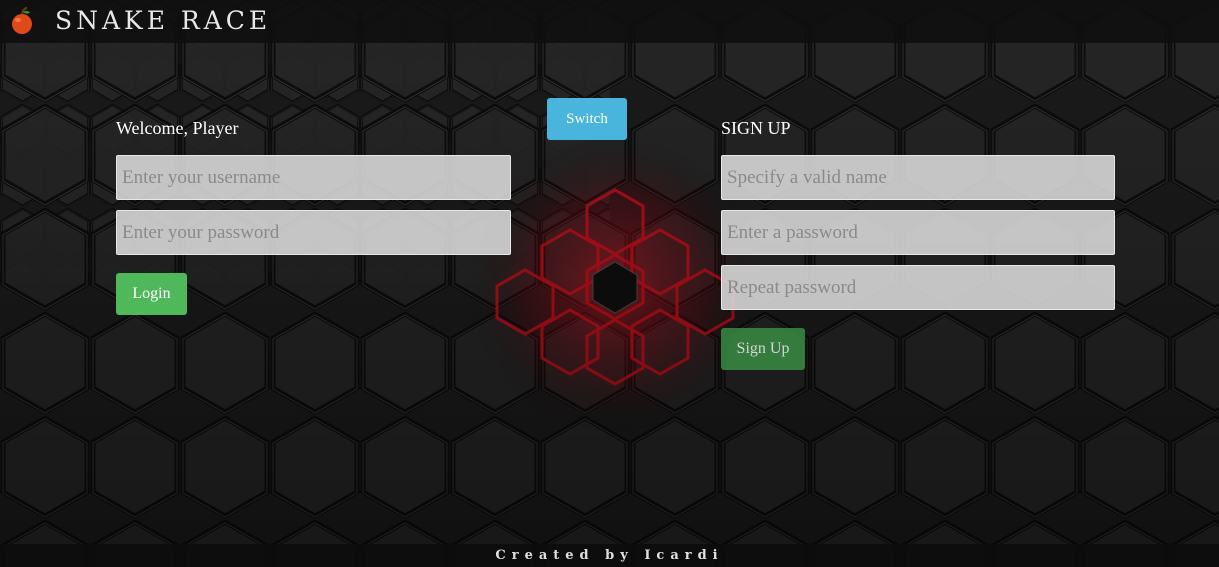 Image resolution: width=1219 pixels, height=567 pixels. What do you see at coordinates (756, 128) in the screenshot?
I see `signup-heading: SIGN UP` at bounding box center [756, 128].